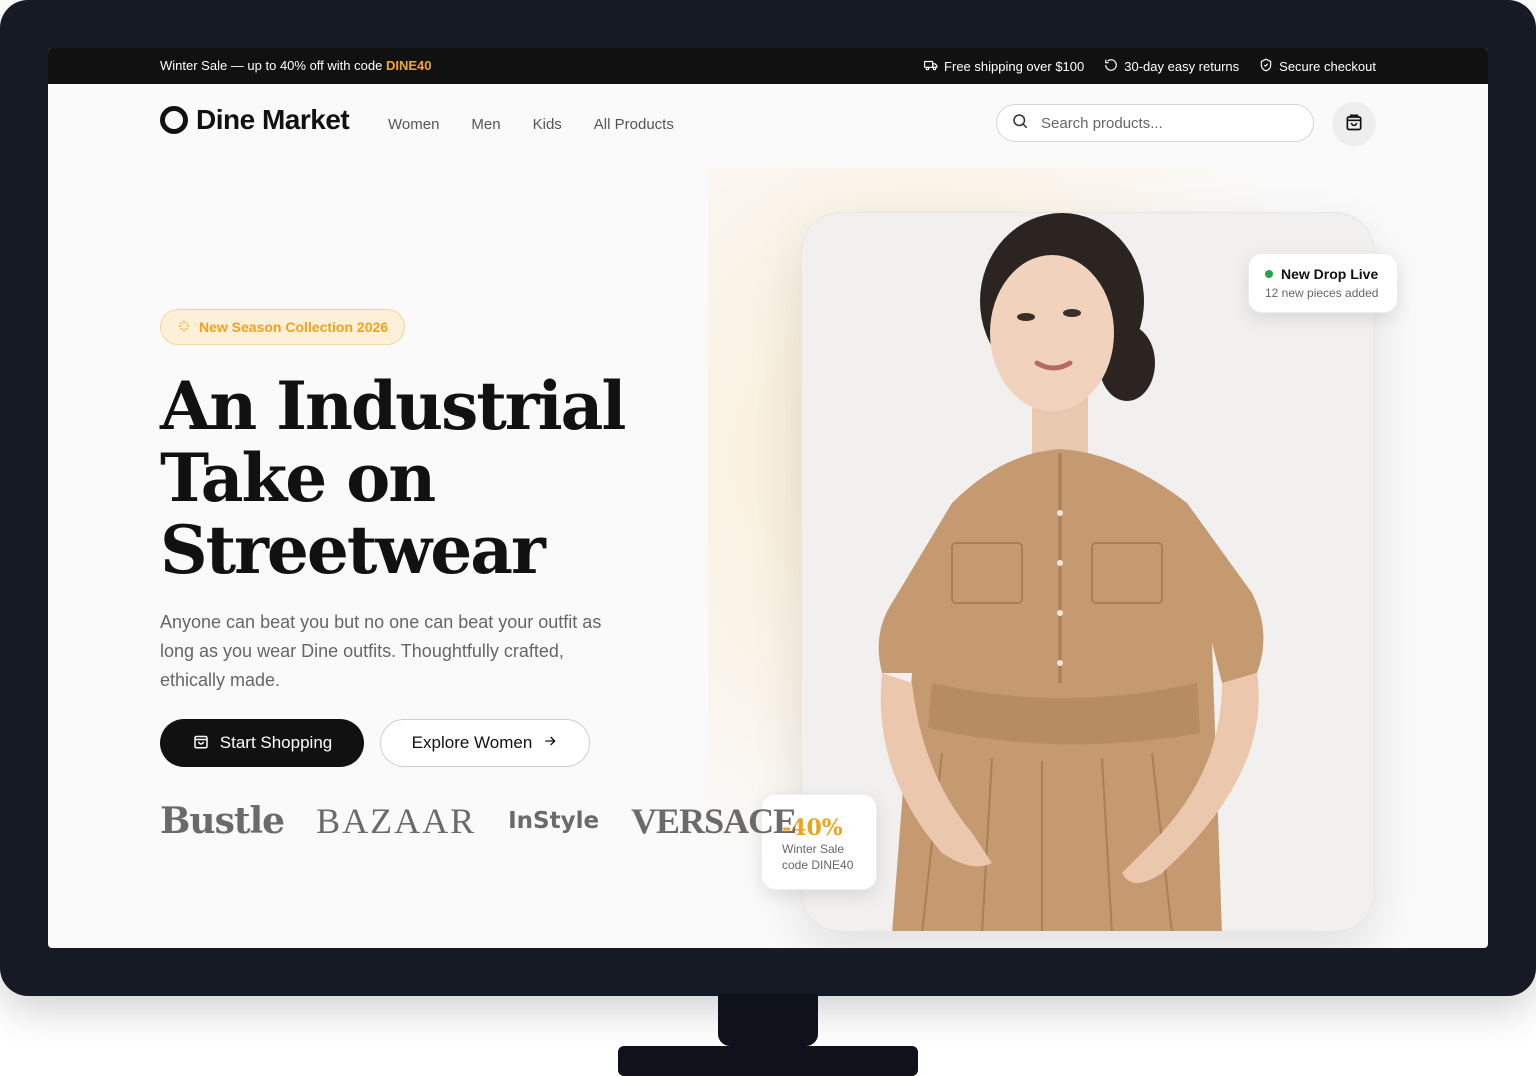 The height and width of the screenshot is (1076, 1536). What do you see at coordinates (396, 821) in the screenshot?
I see `brand-bazaar: BAZAAR` at bounding box center [396, 821].